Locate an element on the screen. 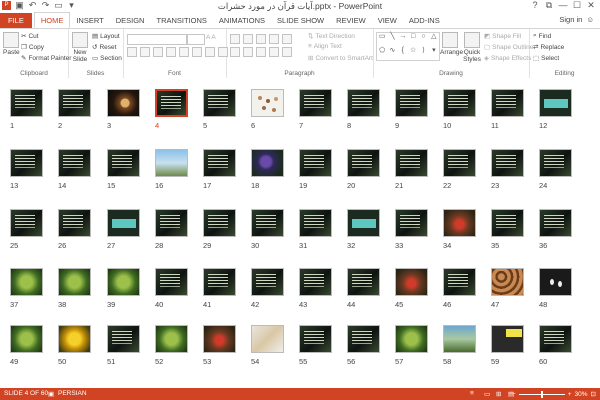 The height and width of the screenshot is (400, 600). slide-thumbnail: 30 is located at coordinates (267, 229).